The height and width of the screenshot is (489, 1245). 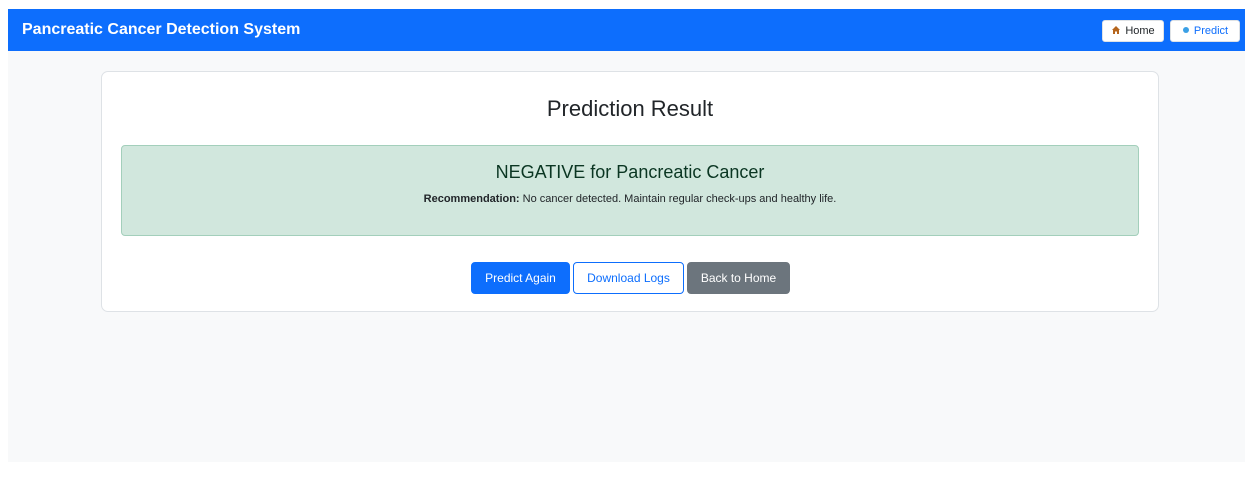 I want to click on dot-icon, so click(x=1186, y=31).